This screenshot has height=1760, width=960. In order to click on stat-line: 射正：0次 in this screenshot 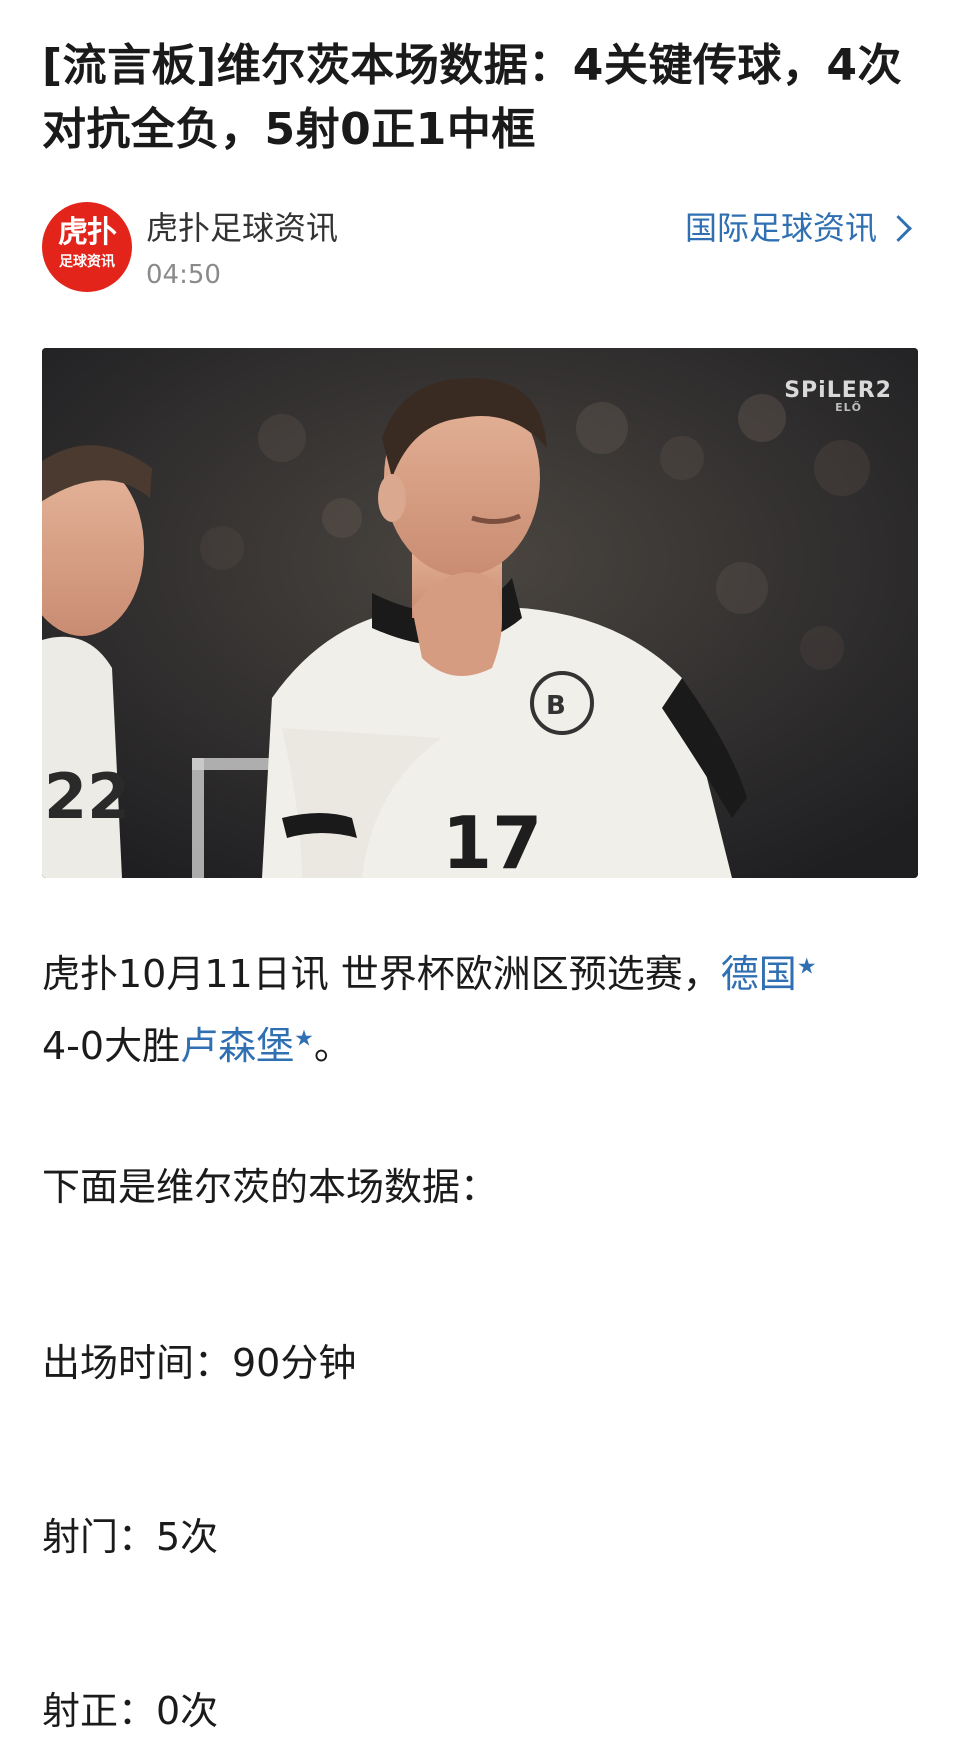, I will do `click(130, 1711)`.